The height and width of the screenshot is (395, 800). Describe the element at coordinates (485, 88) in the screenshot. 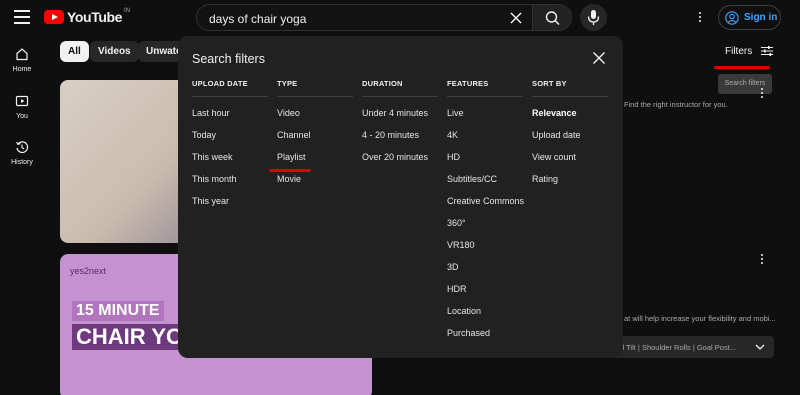

I see `column-heading: FEATURES` at that location.